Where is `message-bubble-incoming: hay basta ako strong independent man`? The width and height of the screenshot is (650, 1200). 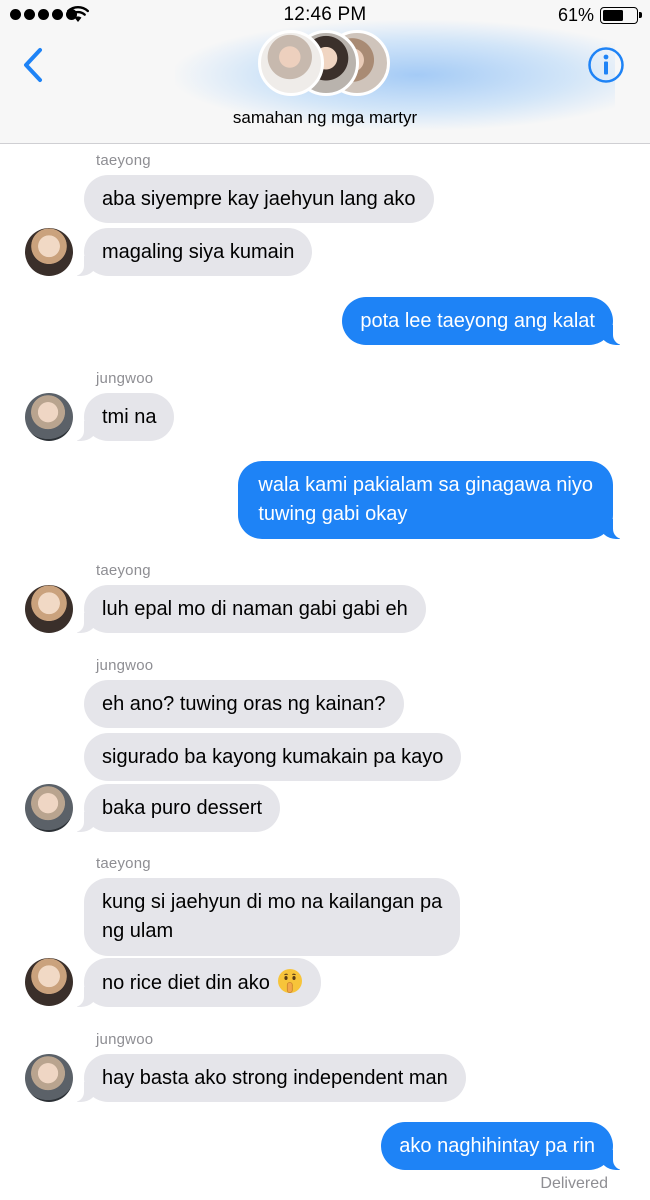
message-bubble-incoming: hay basta ako strong independent man is located at coordinates (270, 1078).